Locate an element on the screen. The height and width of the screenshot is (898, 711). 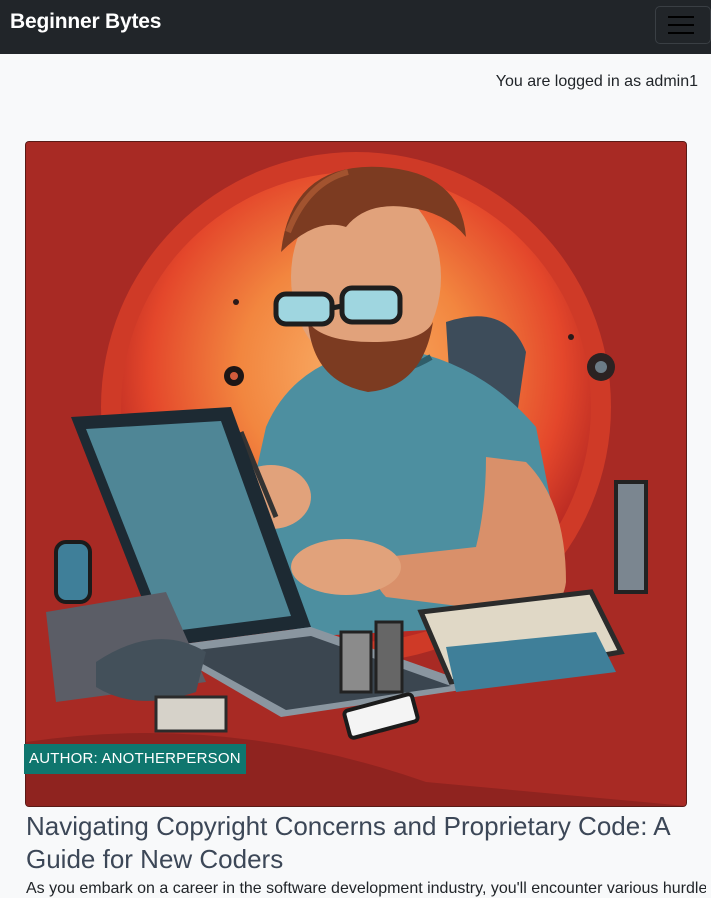
top-navbar: Beginner Bytes is located at coordinates (355, 27).